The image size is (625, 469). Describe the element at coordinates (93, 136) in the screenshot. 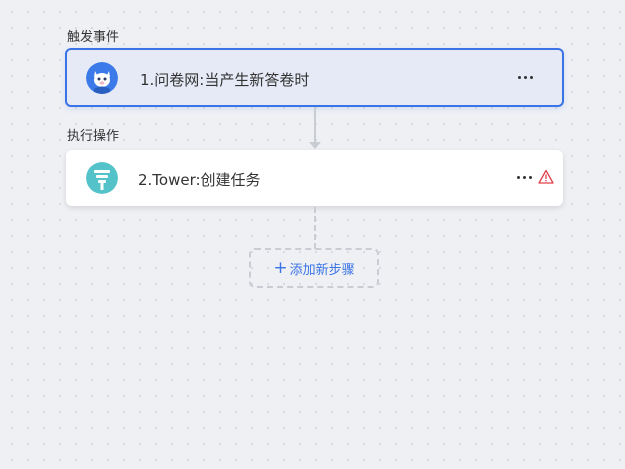

I see `action-section-label: 执行操作` at that location.